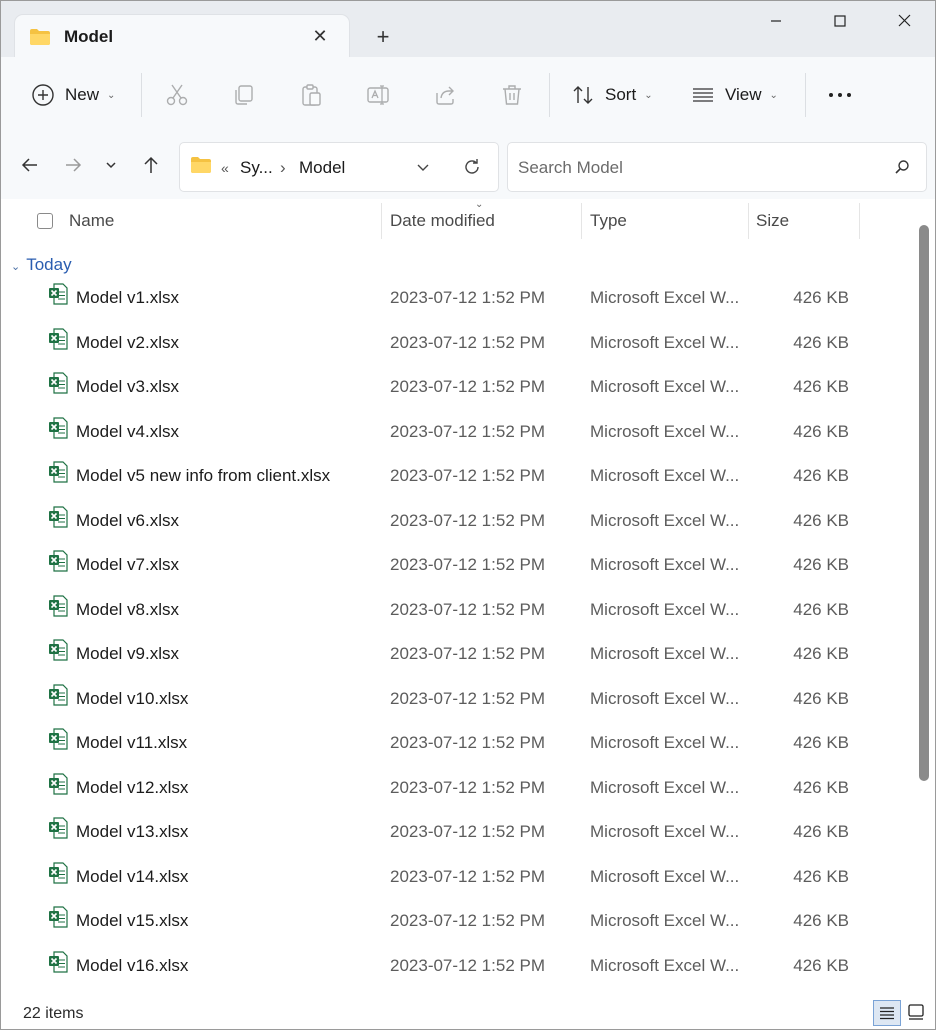 This screenshot has height=1030, width=936. What do you see at coordinates (512, 95) in the screenshot?
I see `delete-button` at bounding box center [512, 95].